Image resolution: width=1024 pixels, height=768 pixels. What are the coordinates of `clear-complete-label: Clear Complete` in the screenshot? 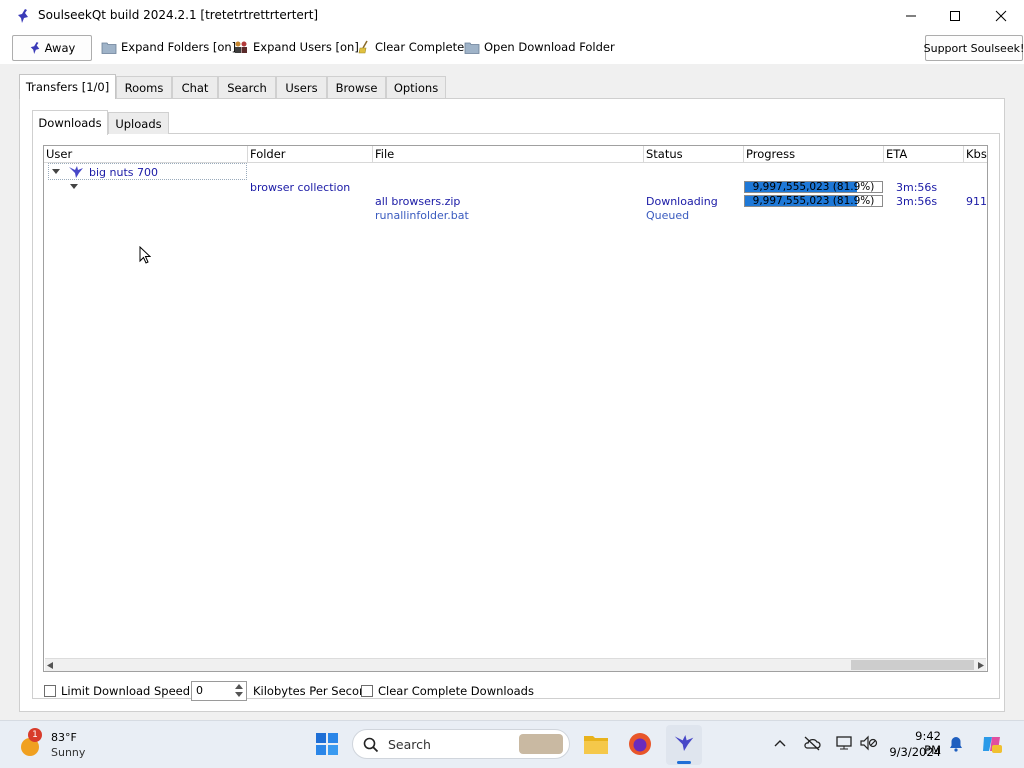 It's located at (420, 47).